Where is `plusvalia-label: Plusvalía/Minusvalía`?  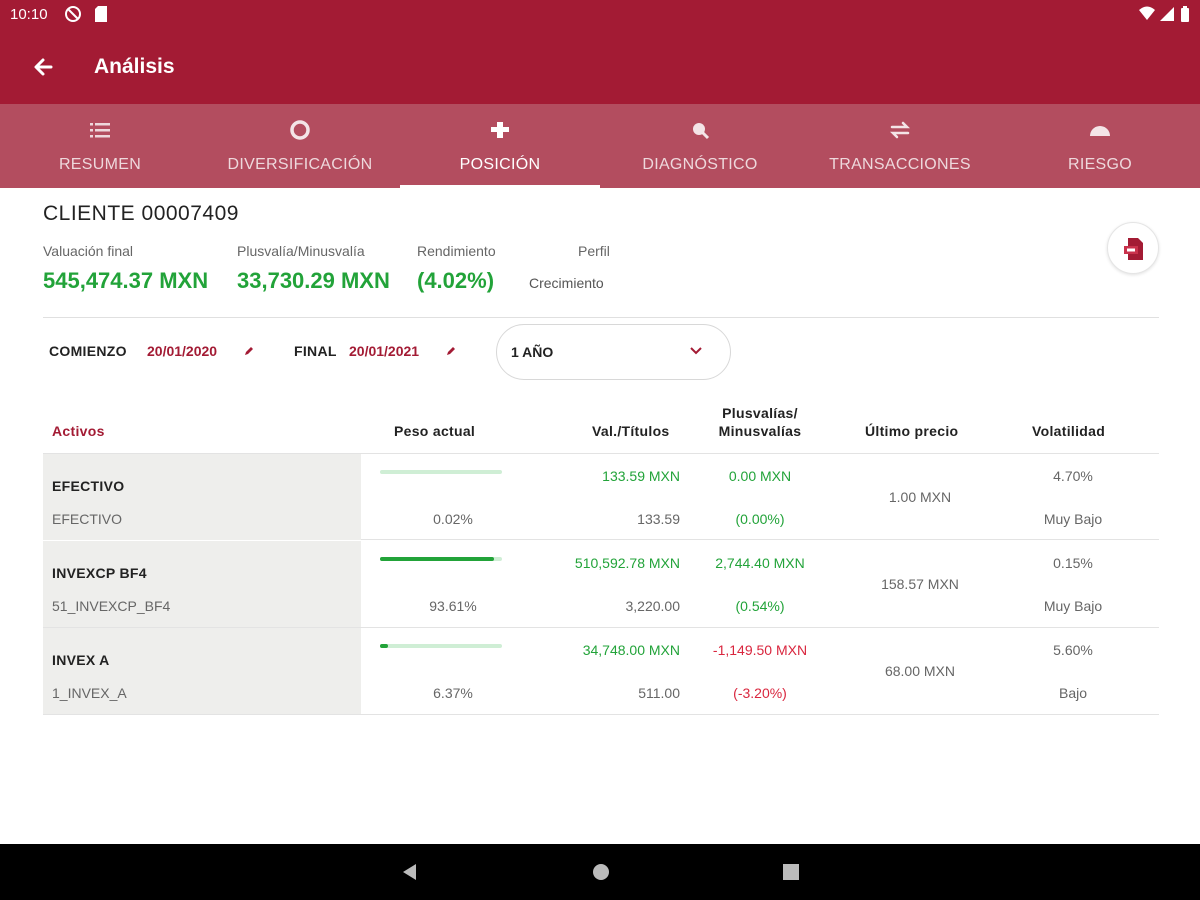
plusvalia-label: Plusvalía/Minusvalía is located at coordinates (301, 251).